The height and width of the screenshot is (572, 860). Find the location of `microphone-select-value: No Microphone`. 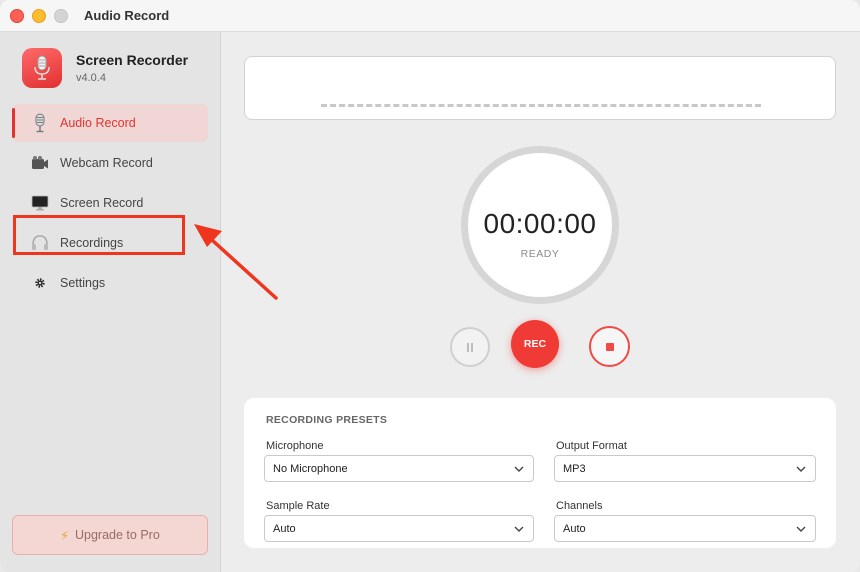

microphone-select-value: No Microphone is located at coordinates (310, 468).